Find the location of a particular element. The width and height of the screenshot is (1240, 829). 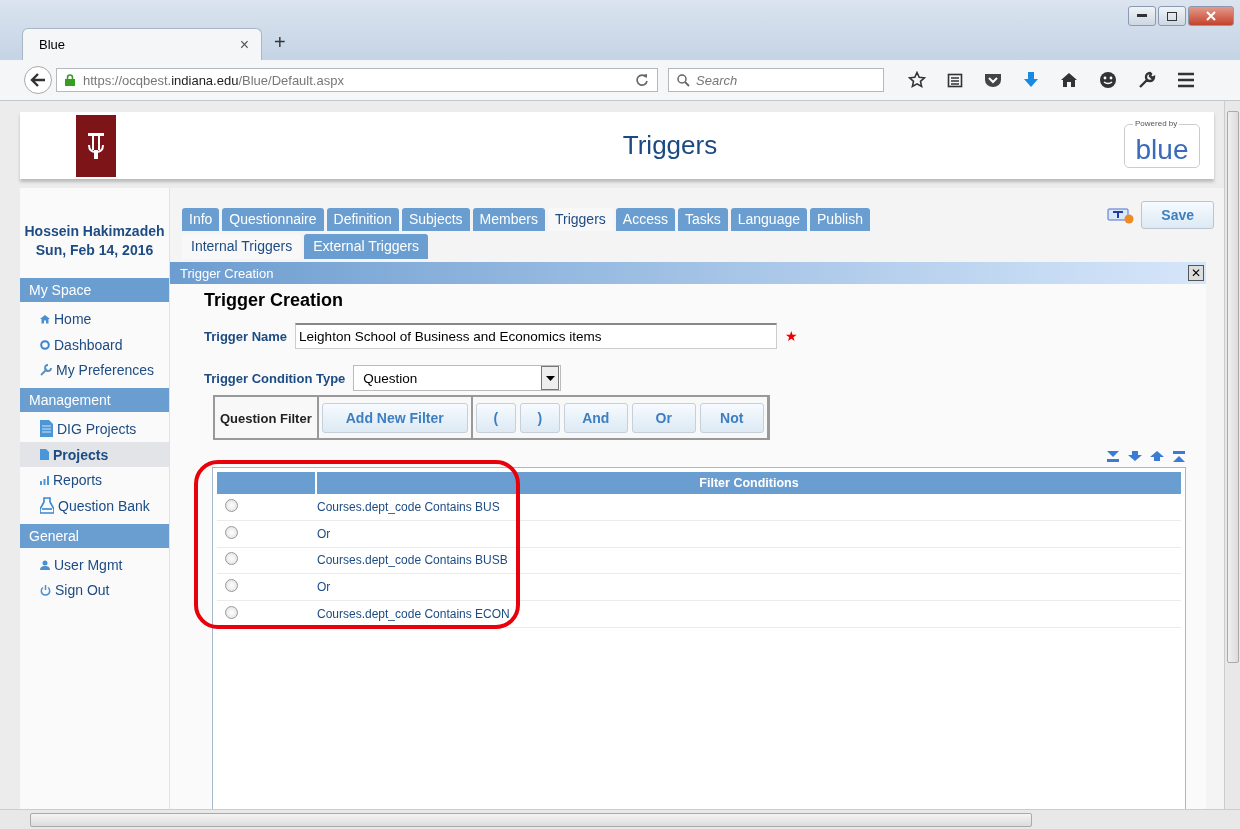

panel-title: Trigger Creation is located at coordinates (227, 273).